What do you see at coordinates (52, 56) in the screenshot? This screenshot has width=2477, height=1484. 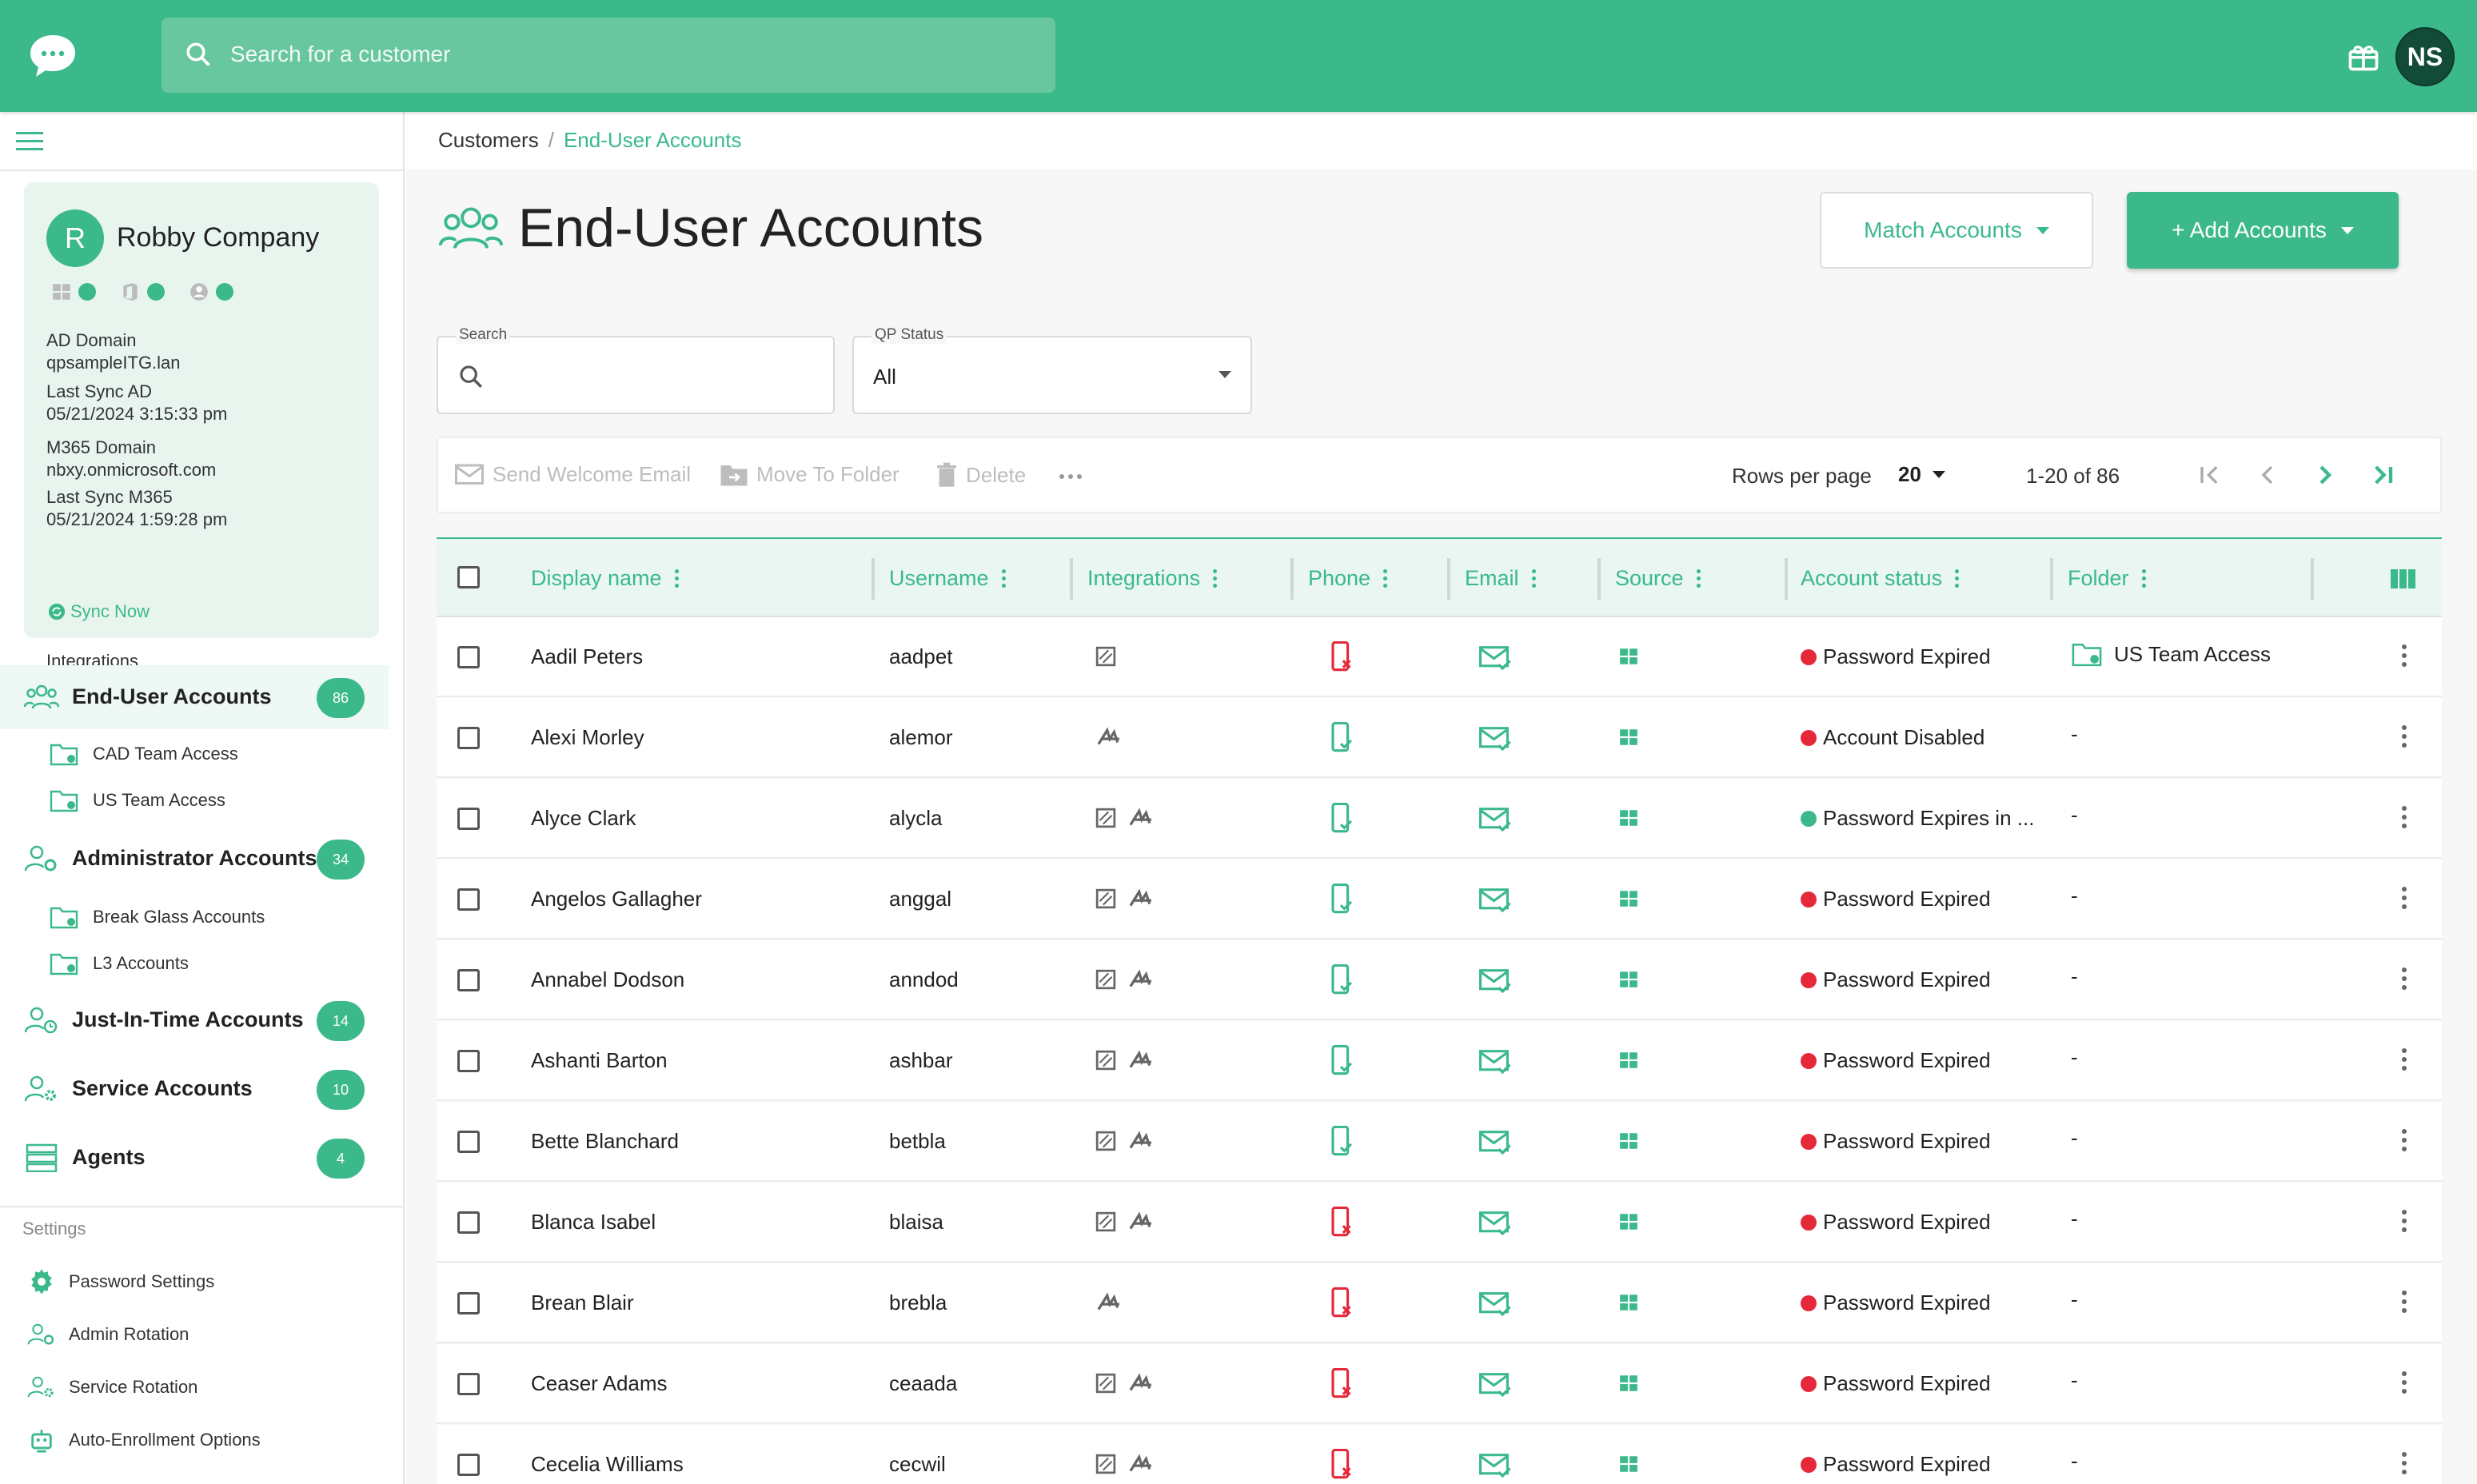 I see `chat-logo-icon` at bounding box center [52, 56].